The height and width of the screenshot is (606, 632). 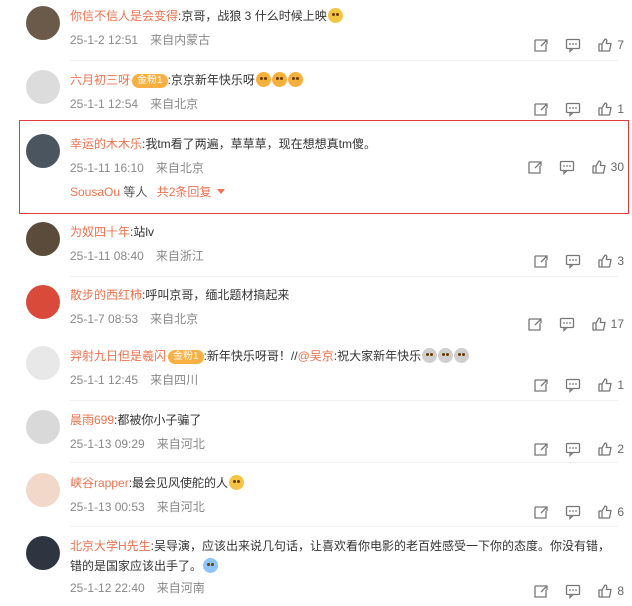 What do you see at coordinates (100, 232) in the screenshot?
I see `comment-username: 为奴四十年` at bounding box center [100, 232].